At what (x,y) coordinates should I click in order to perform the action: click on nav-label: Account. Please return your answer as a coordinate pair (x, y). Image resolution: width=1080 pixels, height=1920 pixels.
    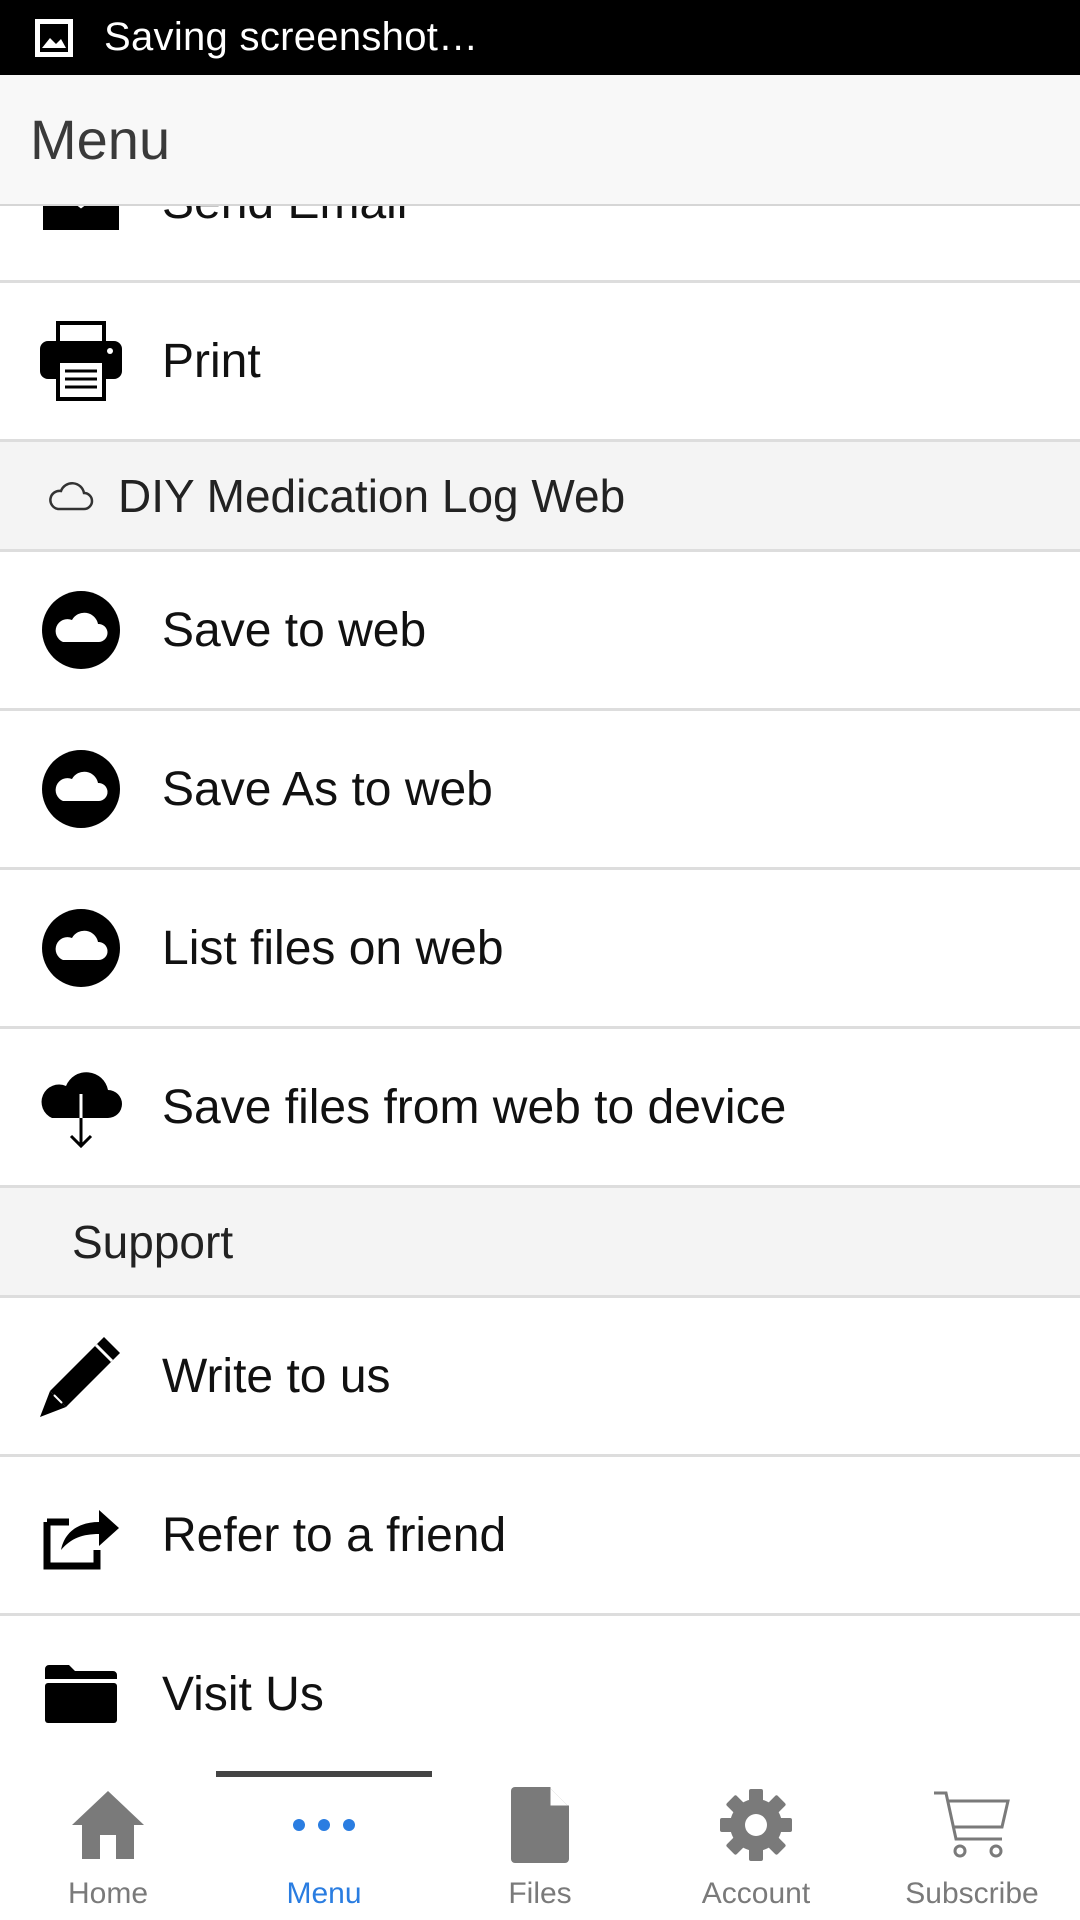
    Looking at the image, I should click on (756, 1893).